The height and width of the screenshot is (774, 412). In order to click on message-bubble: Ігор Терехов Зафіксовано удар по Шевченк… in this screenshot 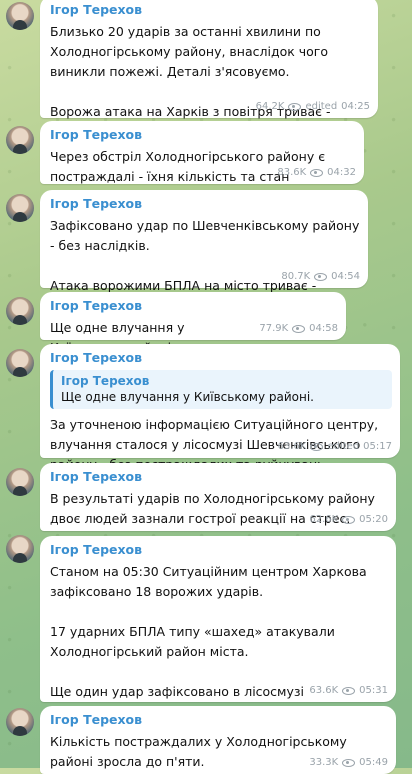, I will do `click(204, 251)`.